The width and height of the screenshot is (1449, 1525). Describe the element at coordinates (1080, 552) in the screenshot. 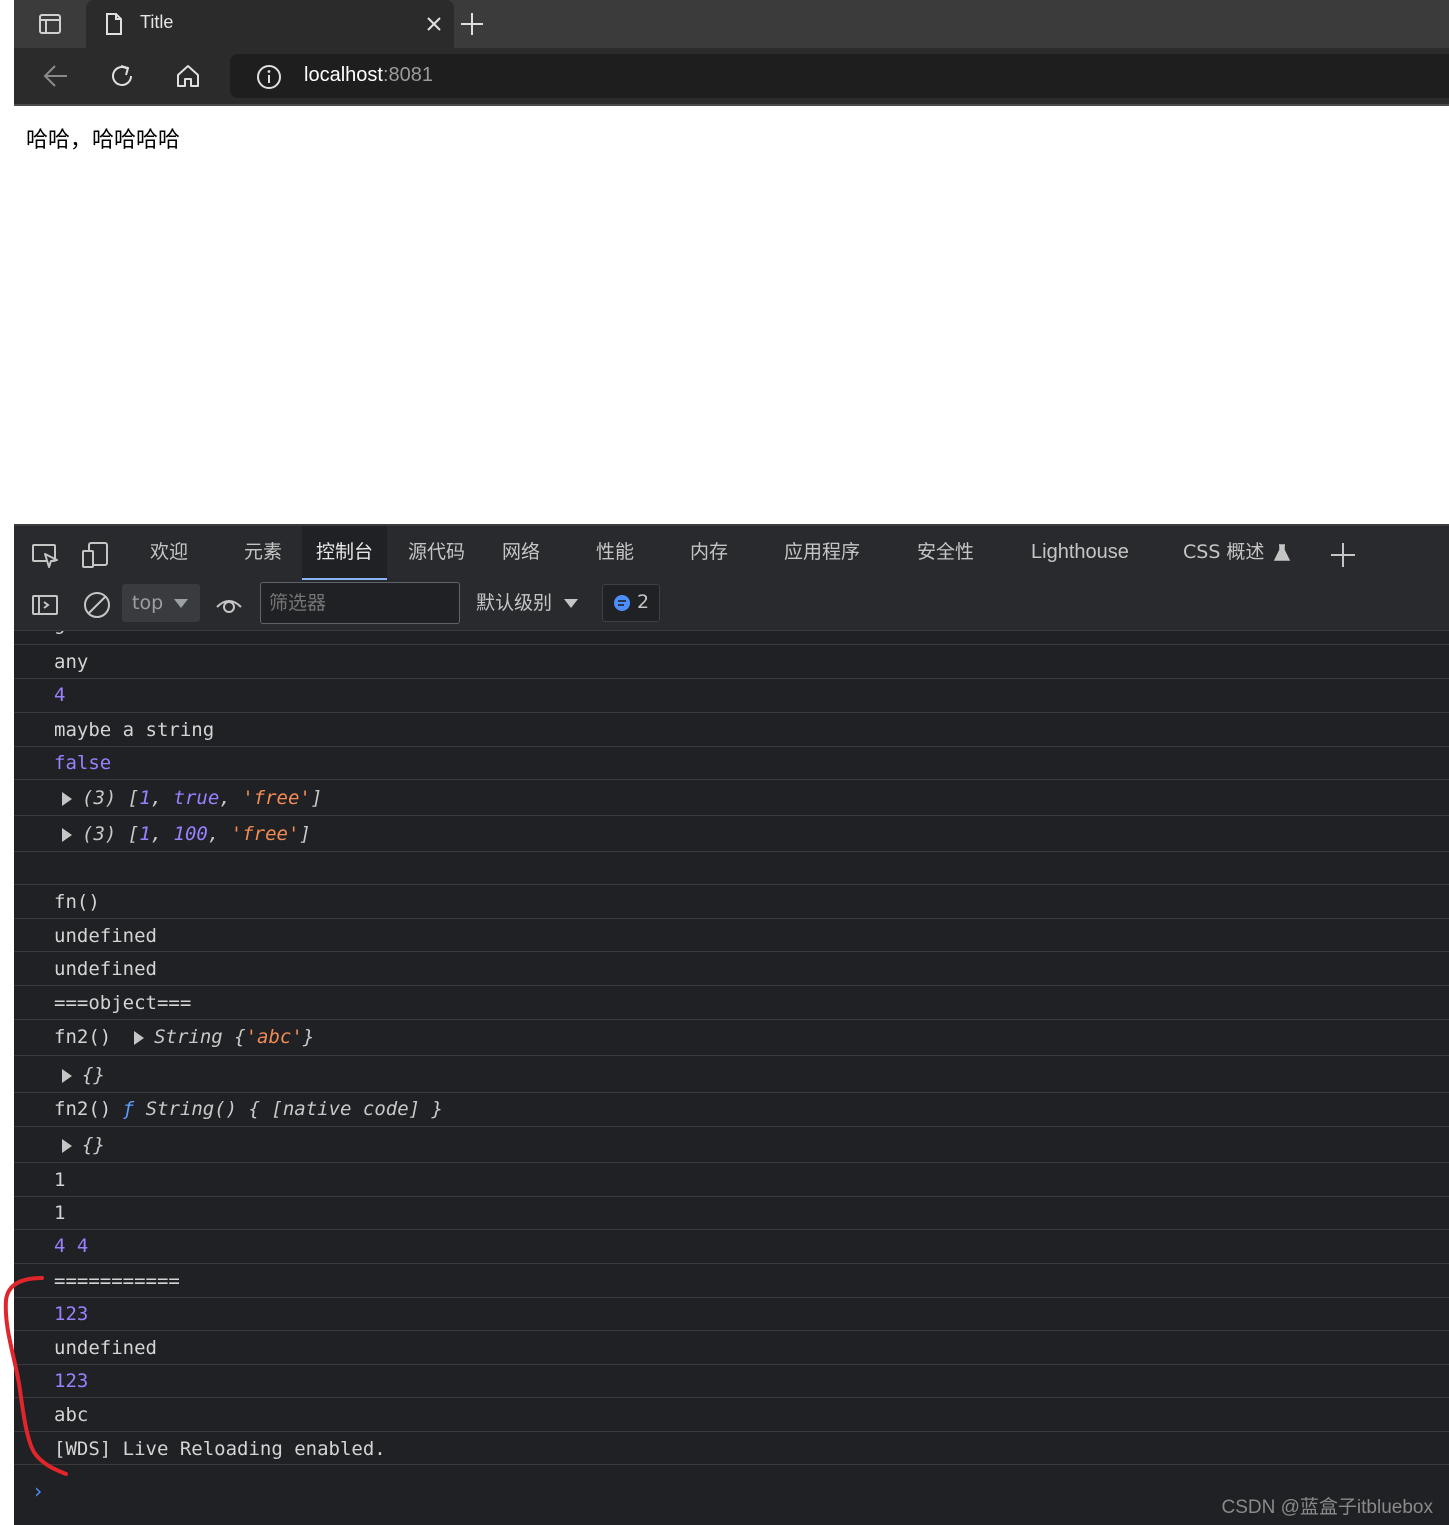

I see `tab-lighthouse: Lighthouse` at that location.